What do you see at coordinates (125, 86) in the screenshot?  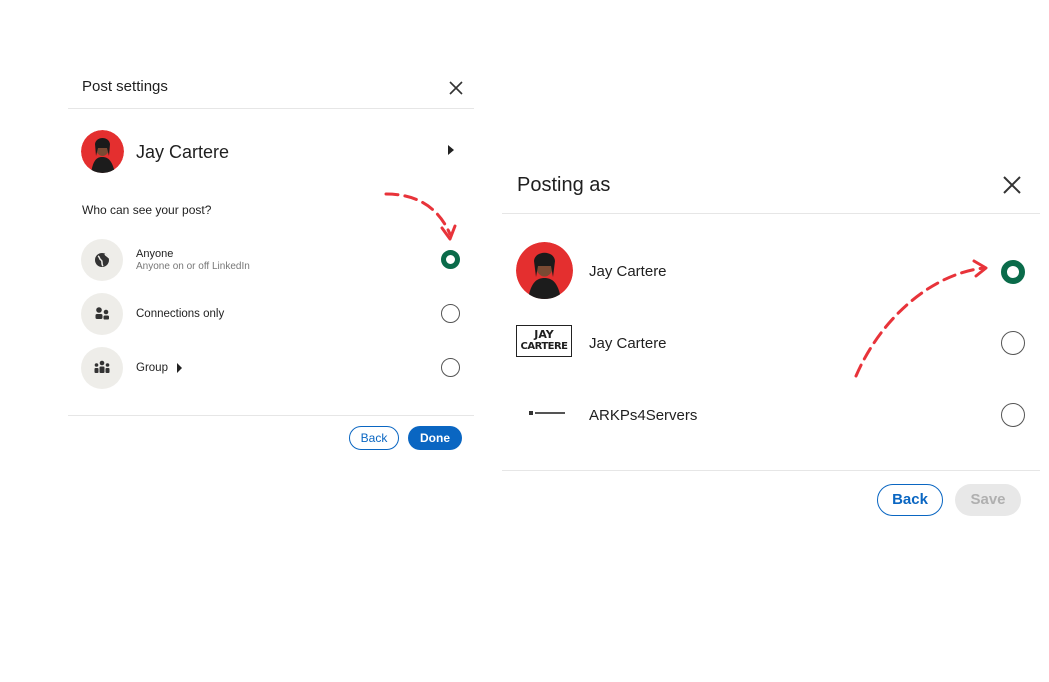 I see `dialog-title: Post settings` at bounding box center [125, 86].